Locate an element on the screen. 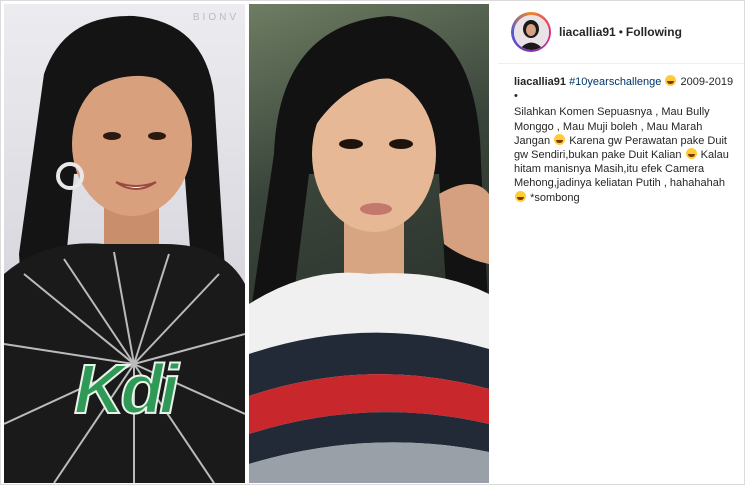  avatar-image is located at coordinates (531, 32).